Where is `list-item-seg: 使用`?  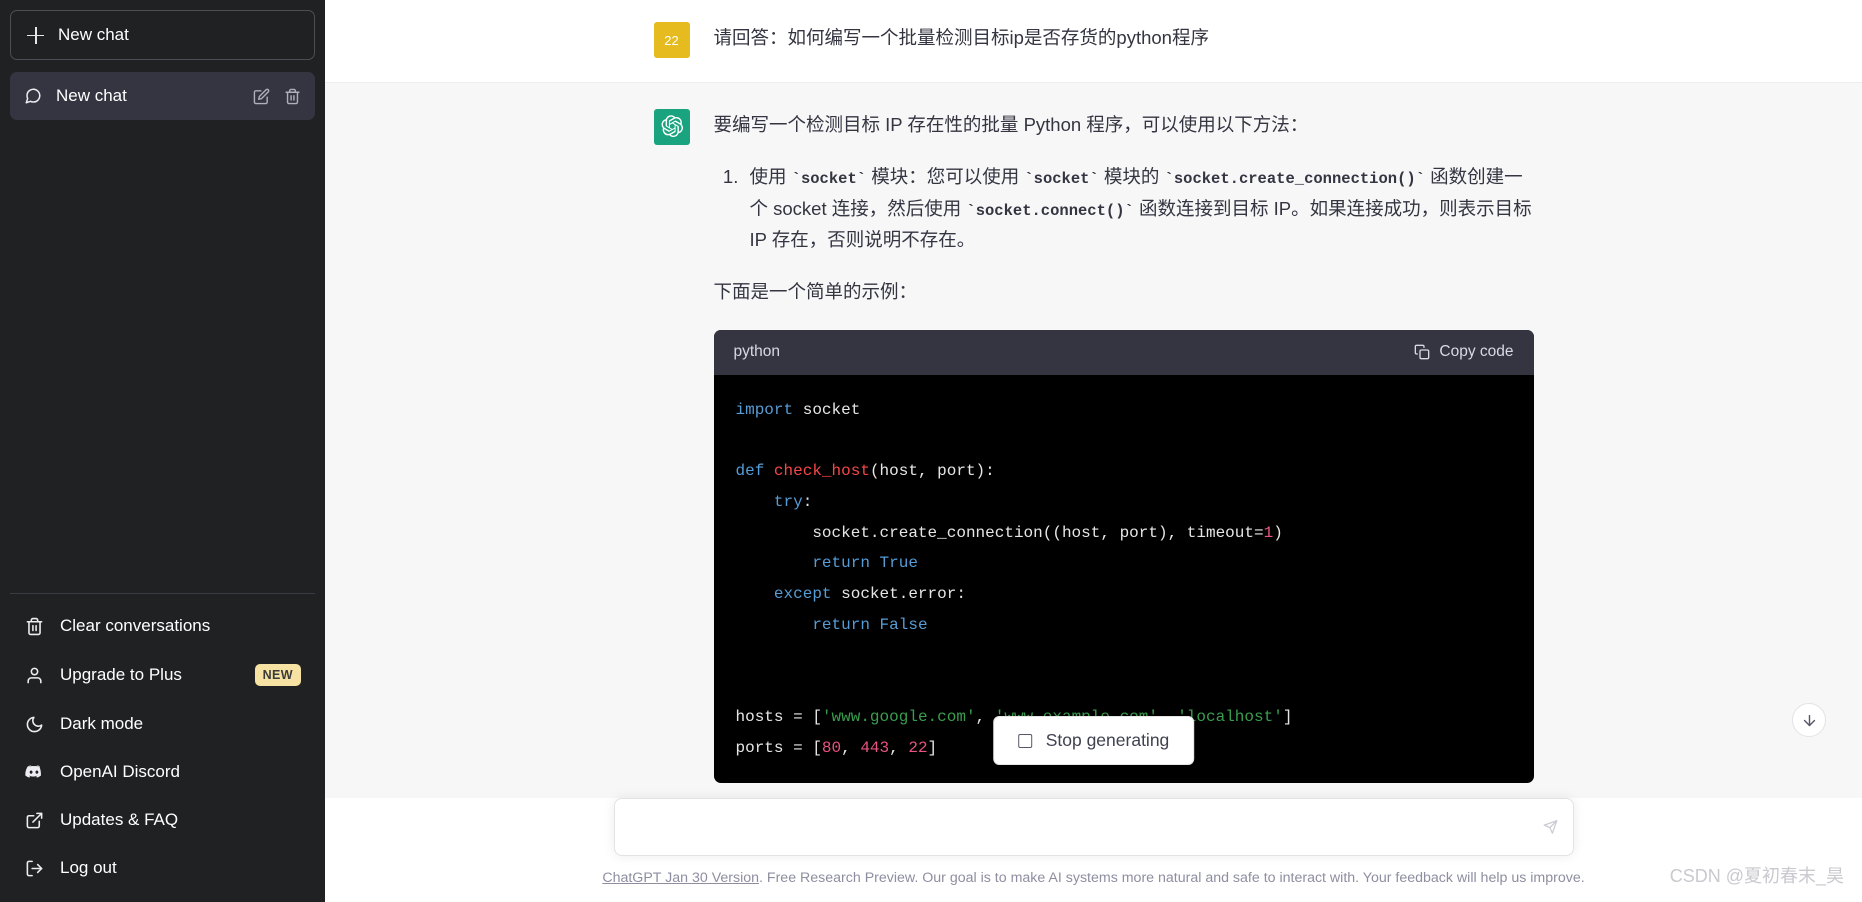 list-item-seg: 使用 is located at coordinates (770, 176).